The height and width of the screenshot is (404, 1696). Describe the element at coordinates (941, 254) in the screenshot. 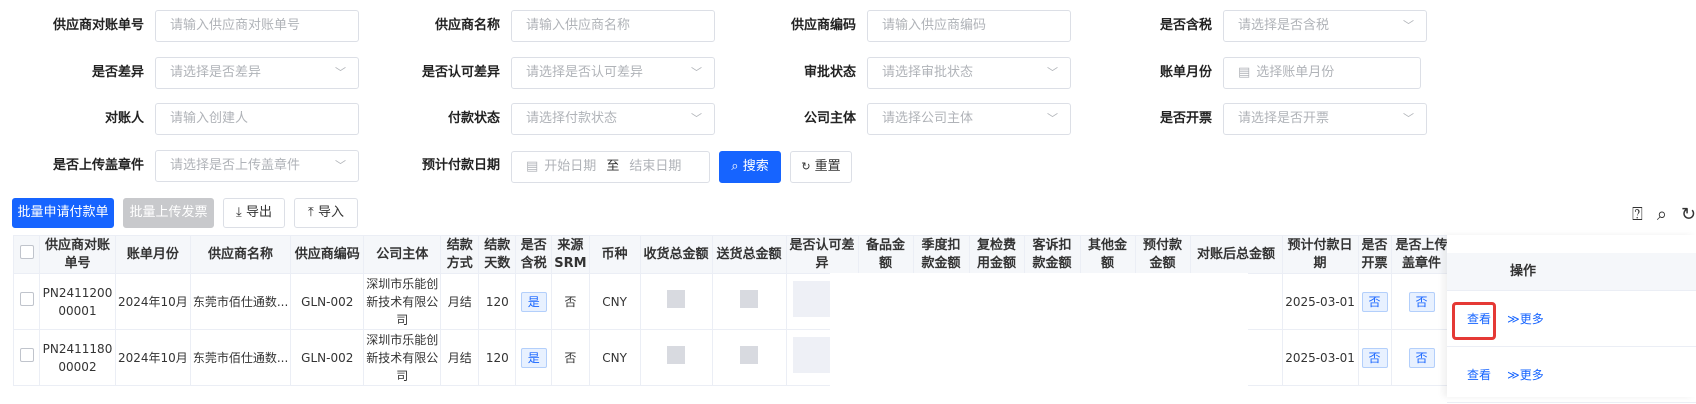

I see `col-quarter-deduction: 季度扣款金额` at that location.